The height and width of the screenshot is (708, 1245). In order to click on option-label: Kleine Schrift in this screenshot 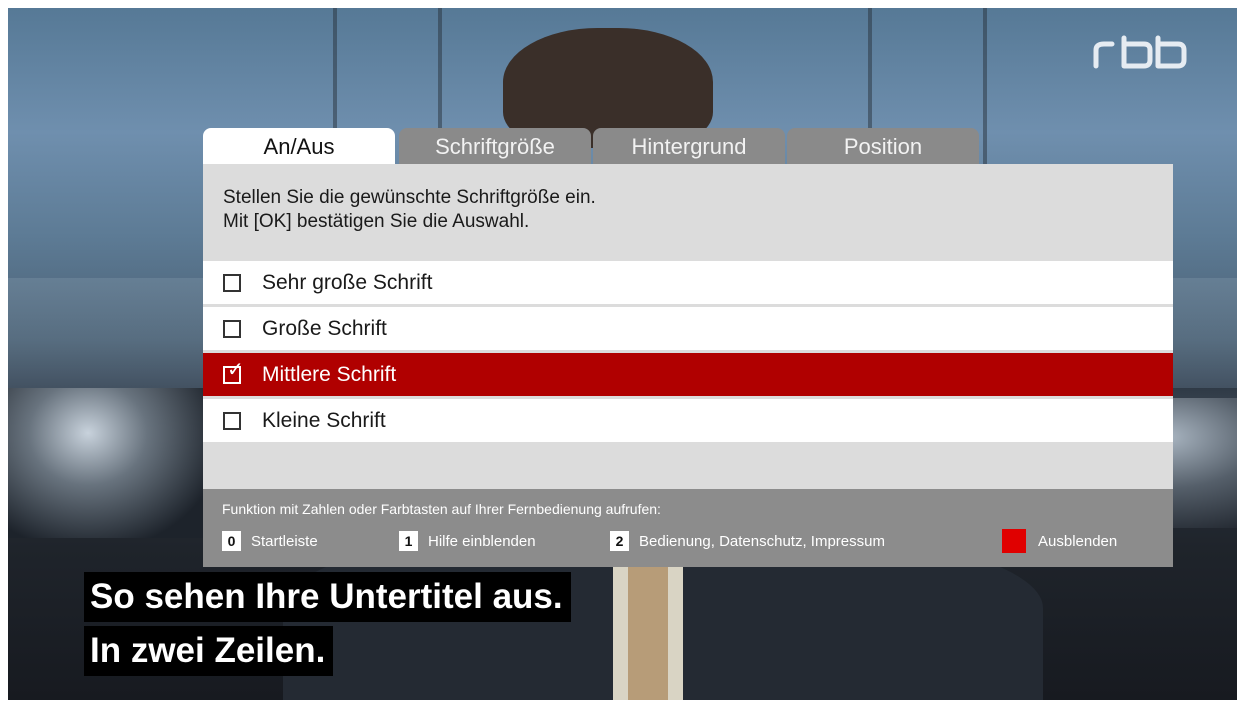, I will do `click(324, 420)`.